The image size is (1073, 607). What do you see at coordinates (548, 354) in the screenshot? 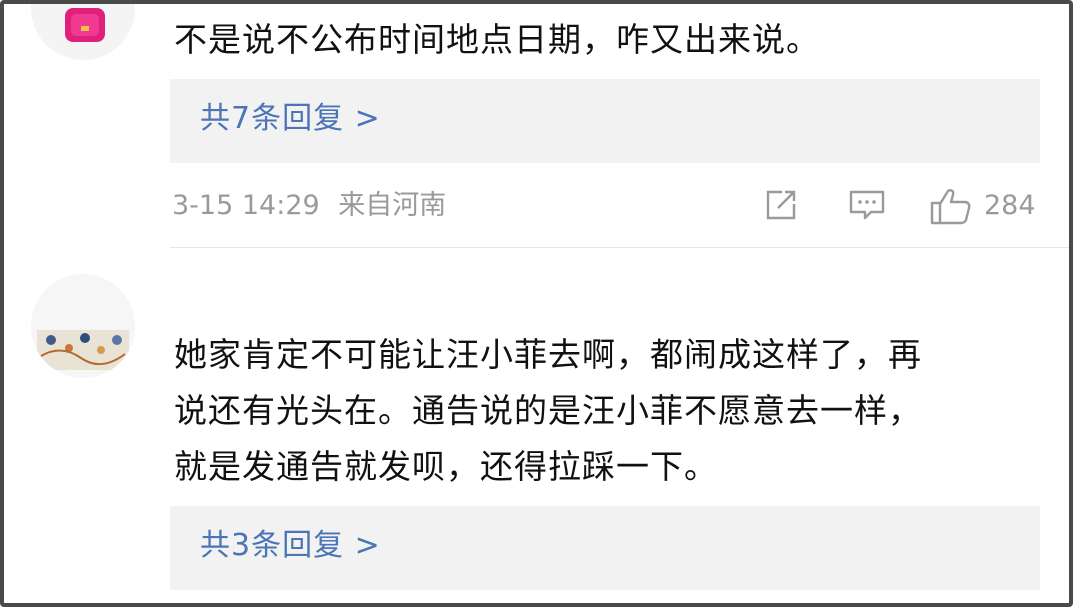
I see `comment-line: 她家肯定不可能让汪小菲去啊，都闹成这样了，再` at bounding box center [548, 354].